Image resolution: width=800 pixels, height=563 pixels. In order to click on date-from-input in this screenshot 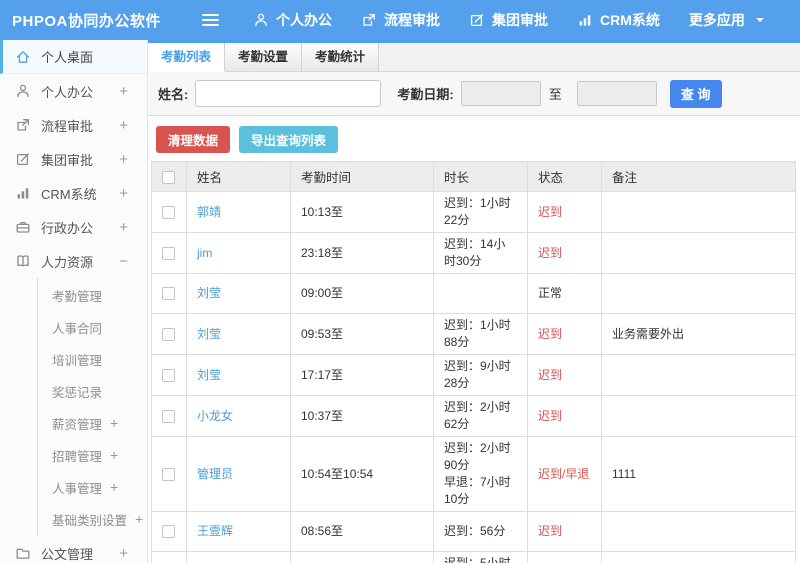, I will do `click(500, 93)`.